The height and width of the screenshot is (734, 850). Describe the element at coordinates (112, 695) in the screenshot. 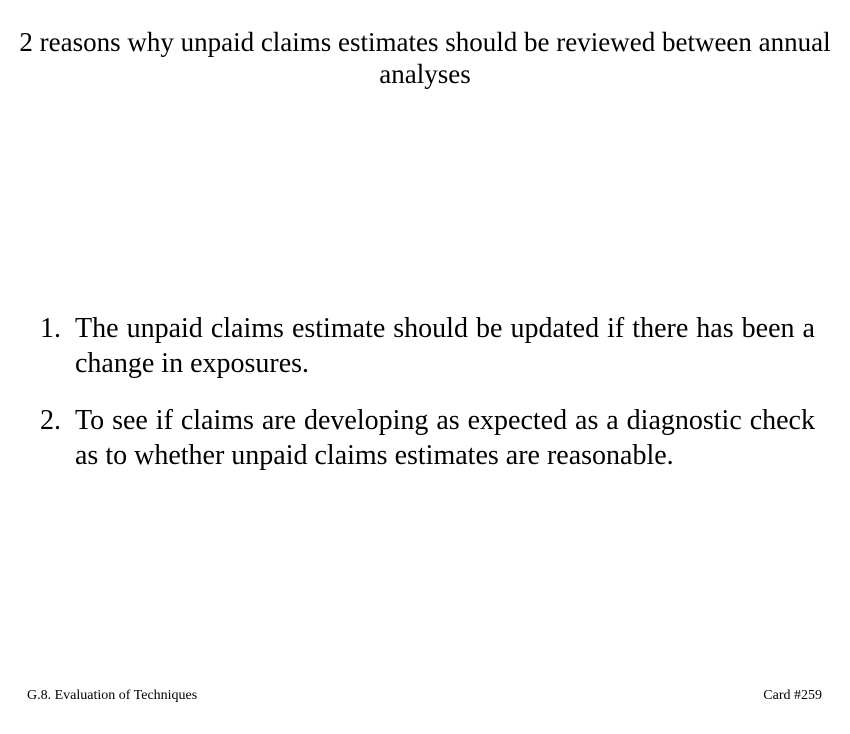

I see `footer-section-label: G.8. Evaluation of Techniques` at that location.